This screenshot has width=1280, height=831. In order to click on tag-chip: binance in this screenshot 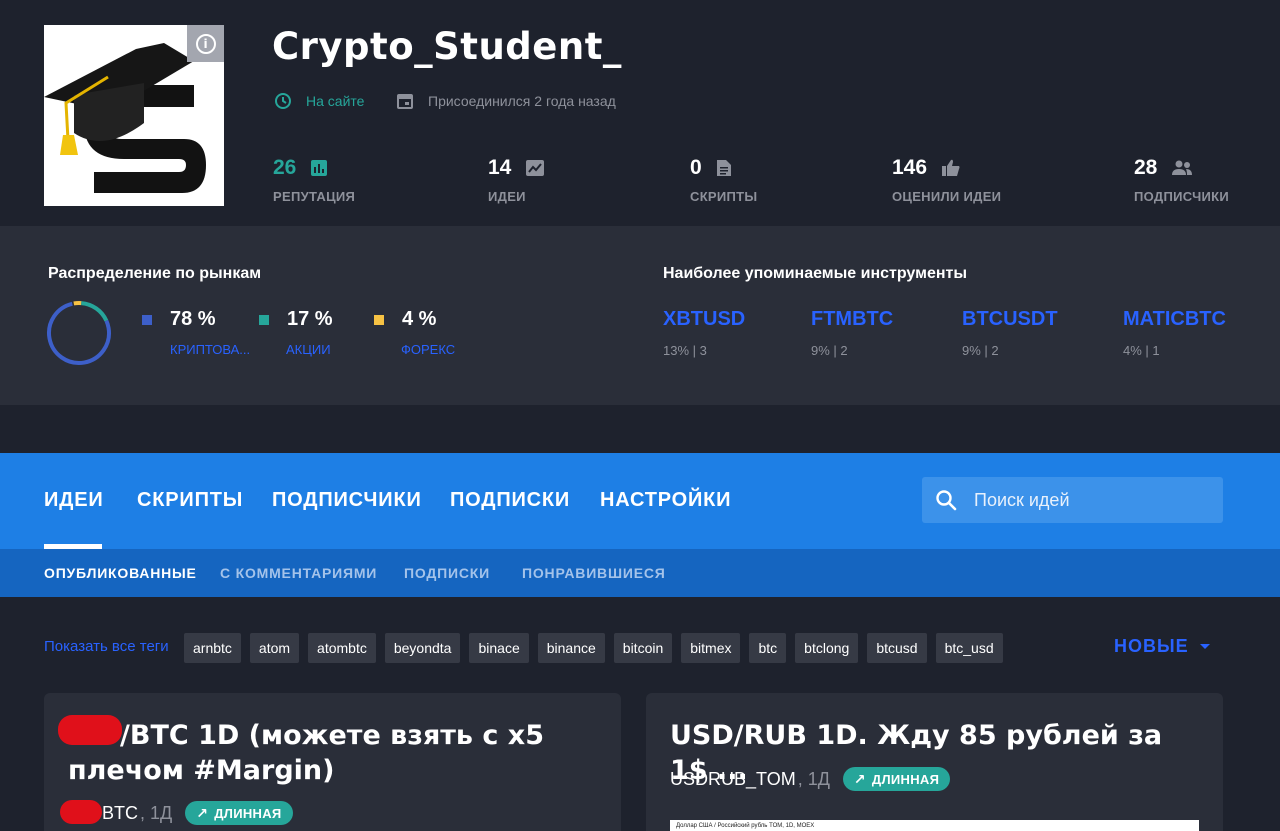, I will do `click(571, 648)`.